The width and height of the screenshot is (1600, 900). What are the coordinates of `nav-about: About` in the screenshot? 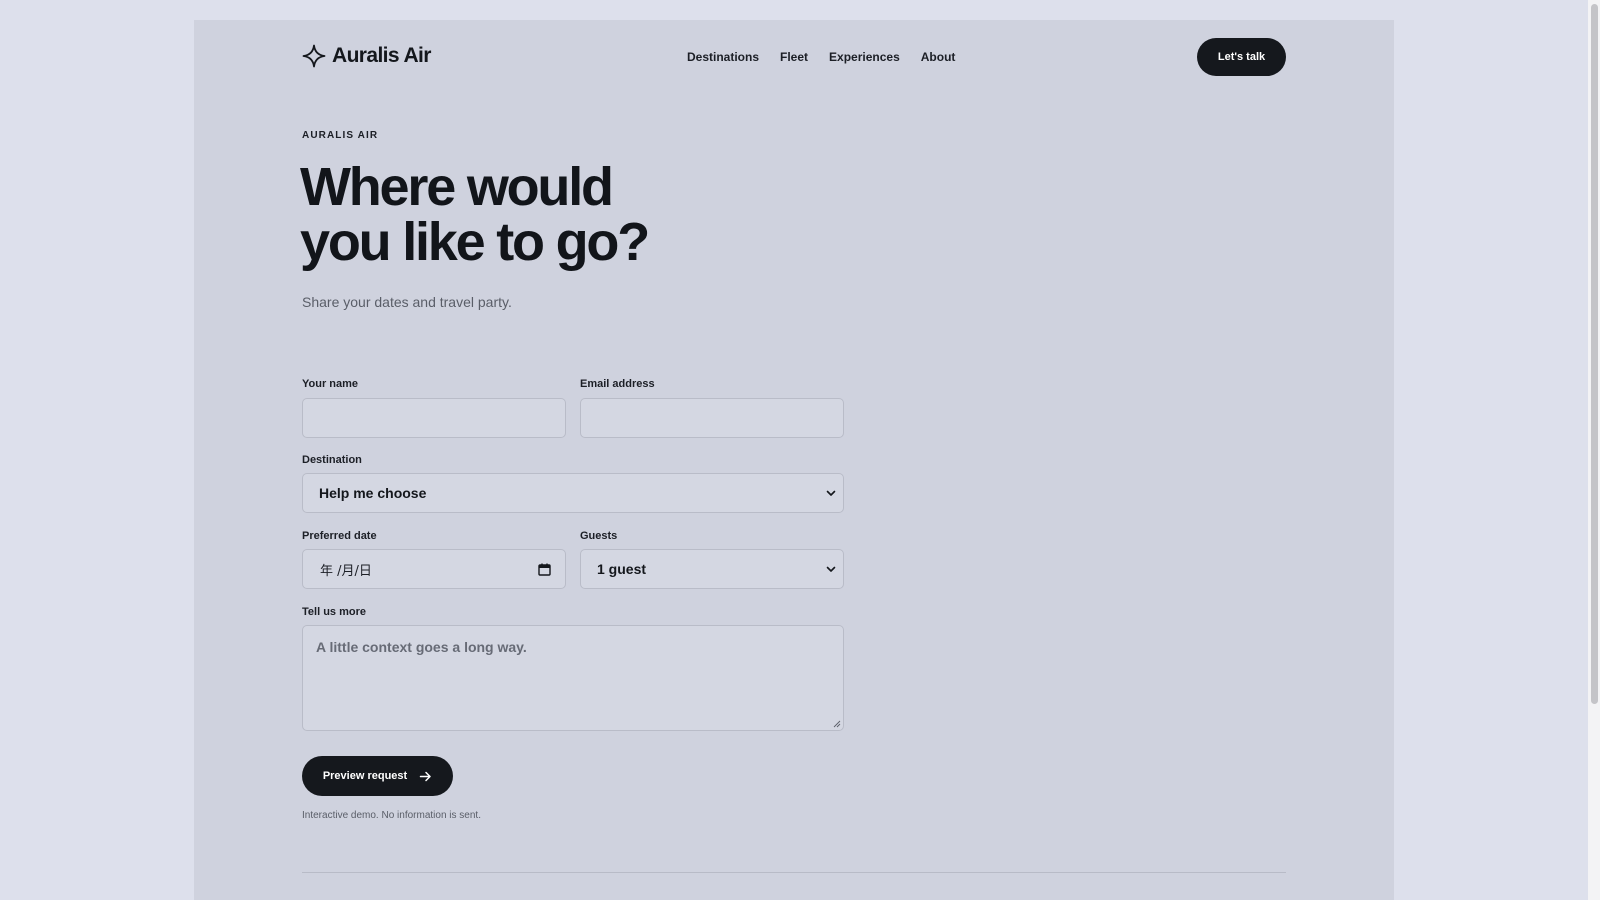 It's located at (938, 57).